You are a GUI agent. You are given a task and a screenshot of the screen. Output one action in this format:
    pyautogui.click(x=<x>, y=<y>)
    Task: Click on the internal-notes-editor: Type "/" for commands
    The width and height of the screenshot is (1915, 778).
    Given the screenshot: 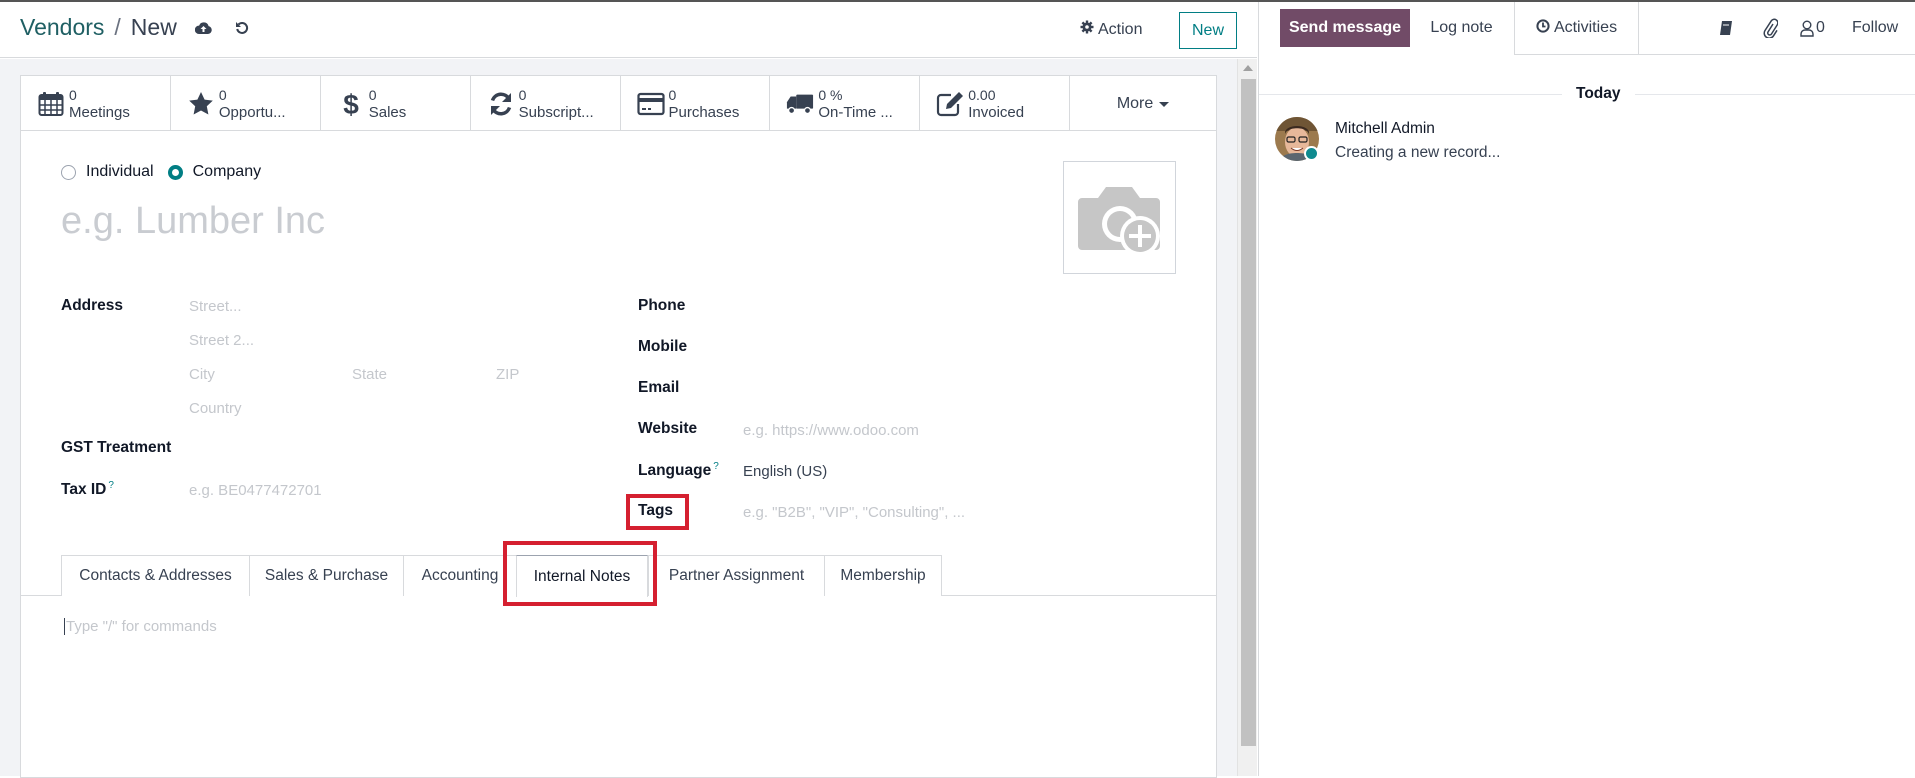 What is the action you would take?
    pyautogui.click(x=140, y=626)
    